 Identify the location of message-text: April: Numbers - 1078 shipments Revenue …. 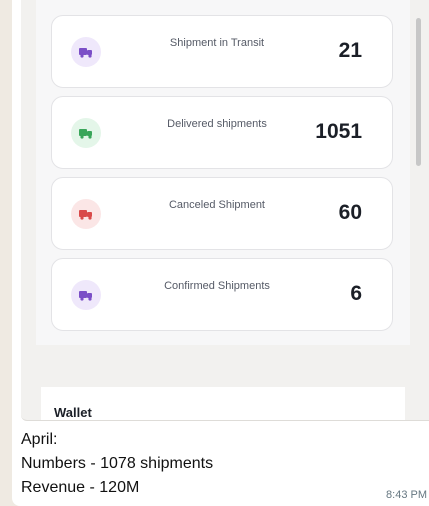
(221, 464).